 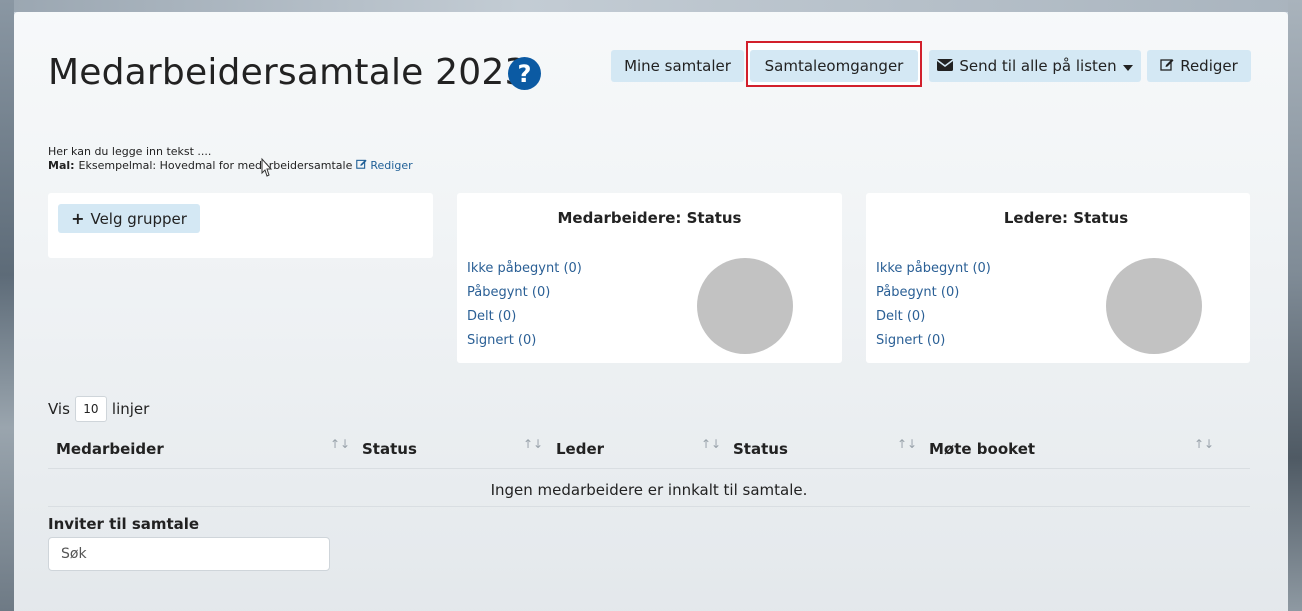 What do you see at coordinates (651, 6) in the screenshot?
I see `background-mountain-top` at bounding box center [651, 6].